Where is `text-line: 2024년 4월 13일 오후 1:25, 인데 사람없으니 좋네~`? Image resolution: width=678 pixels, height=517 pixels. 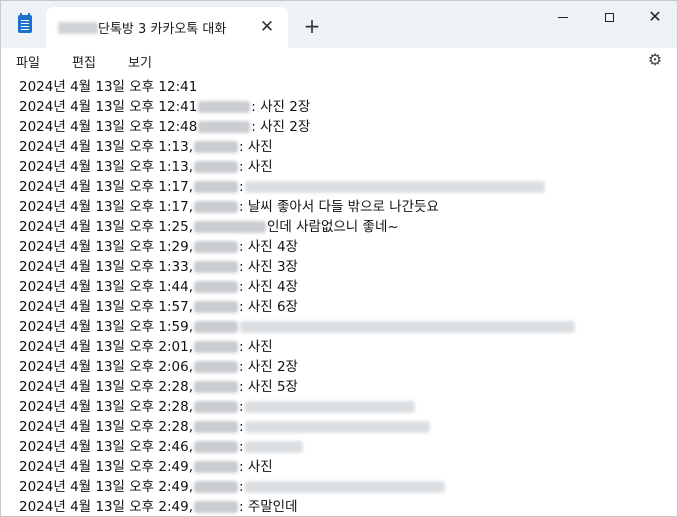
text-line: 2024년 4월 13일 오후 1:25, 인데 사람없으니 좋네~ is located at coordinates (209, 227).